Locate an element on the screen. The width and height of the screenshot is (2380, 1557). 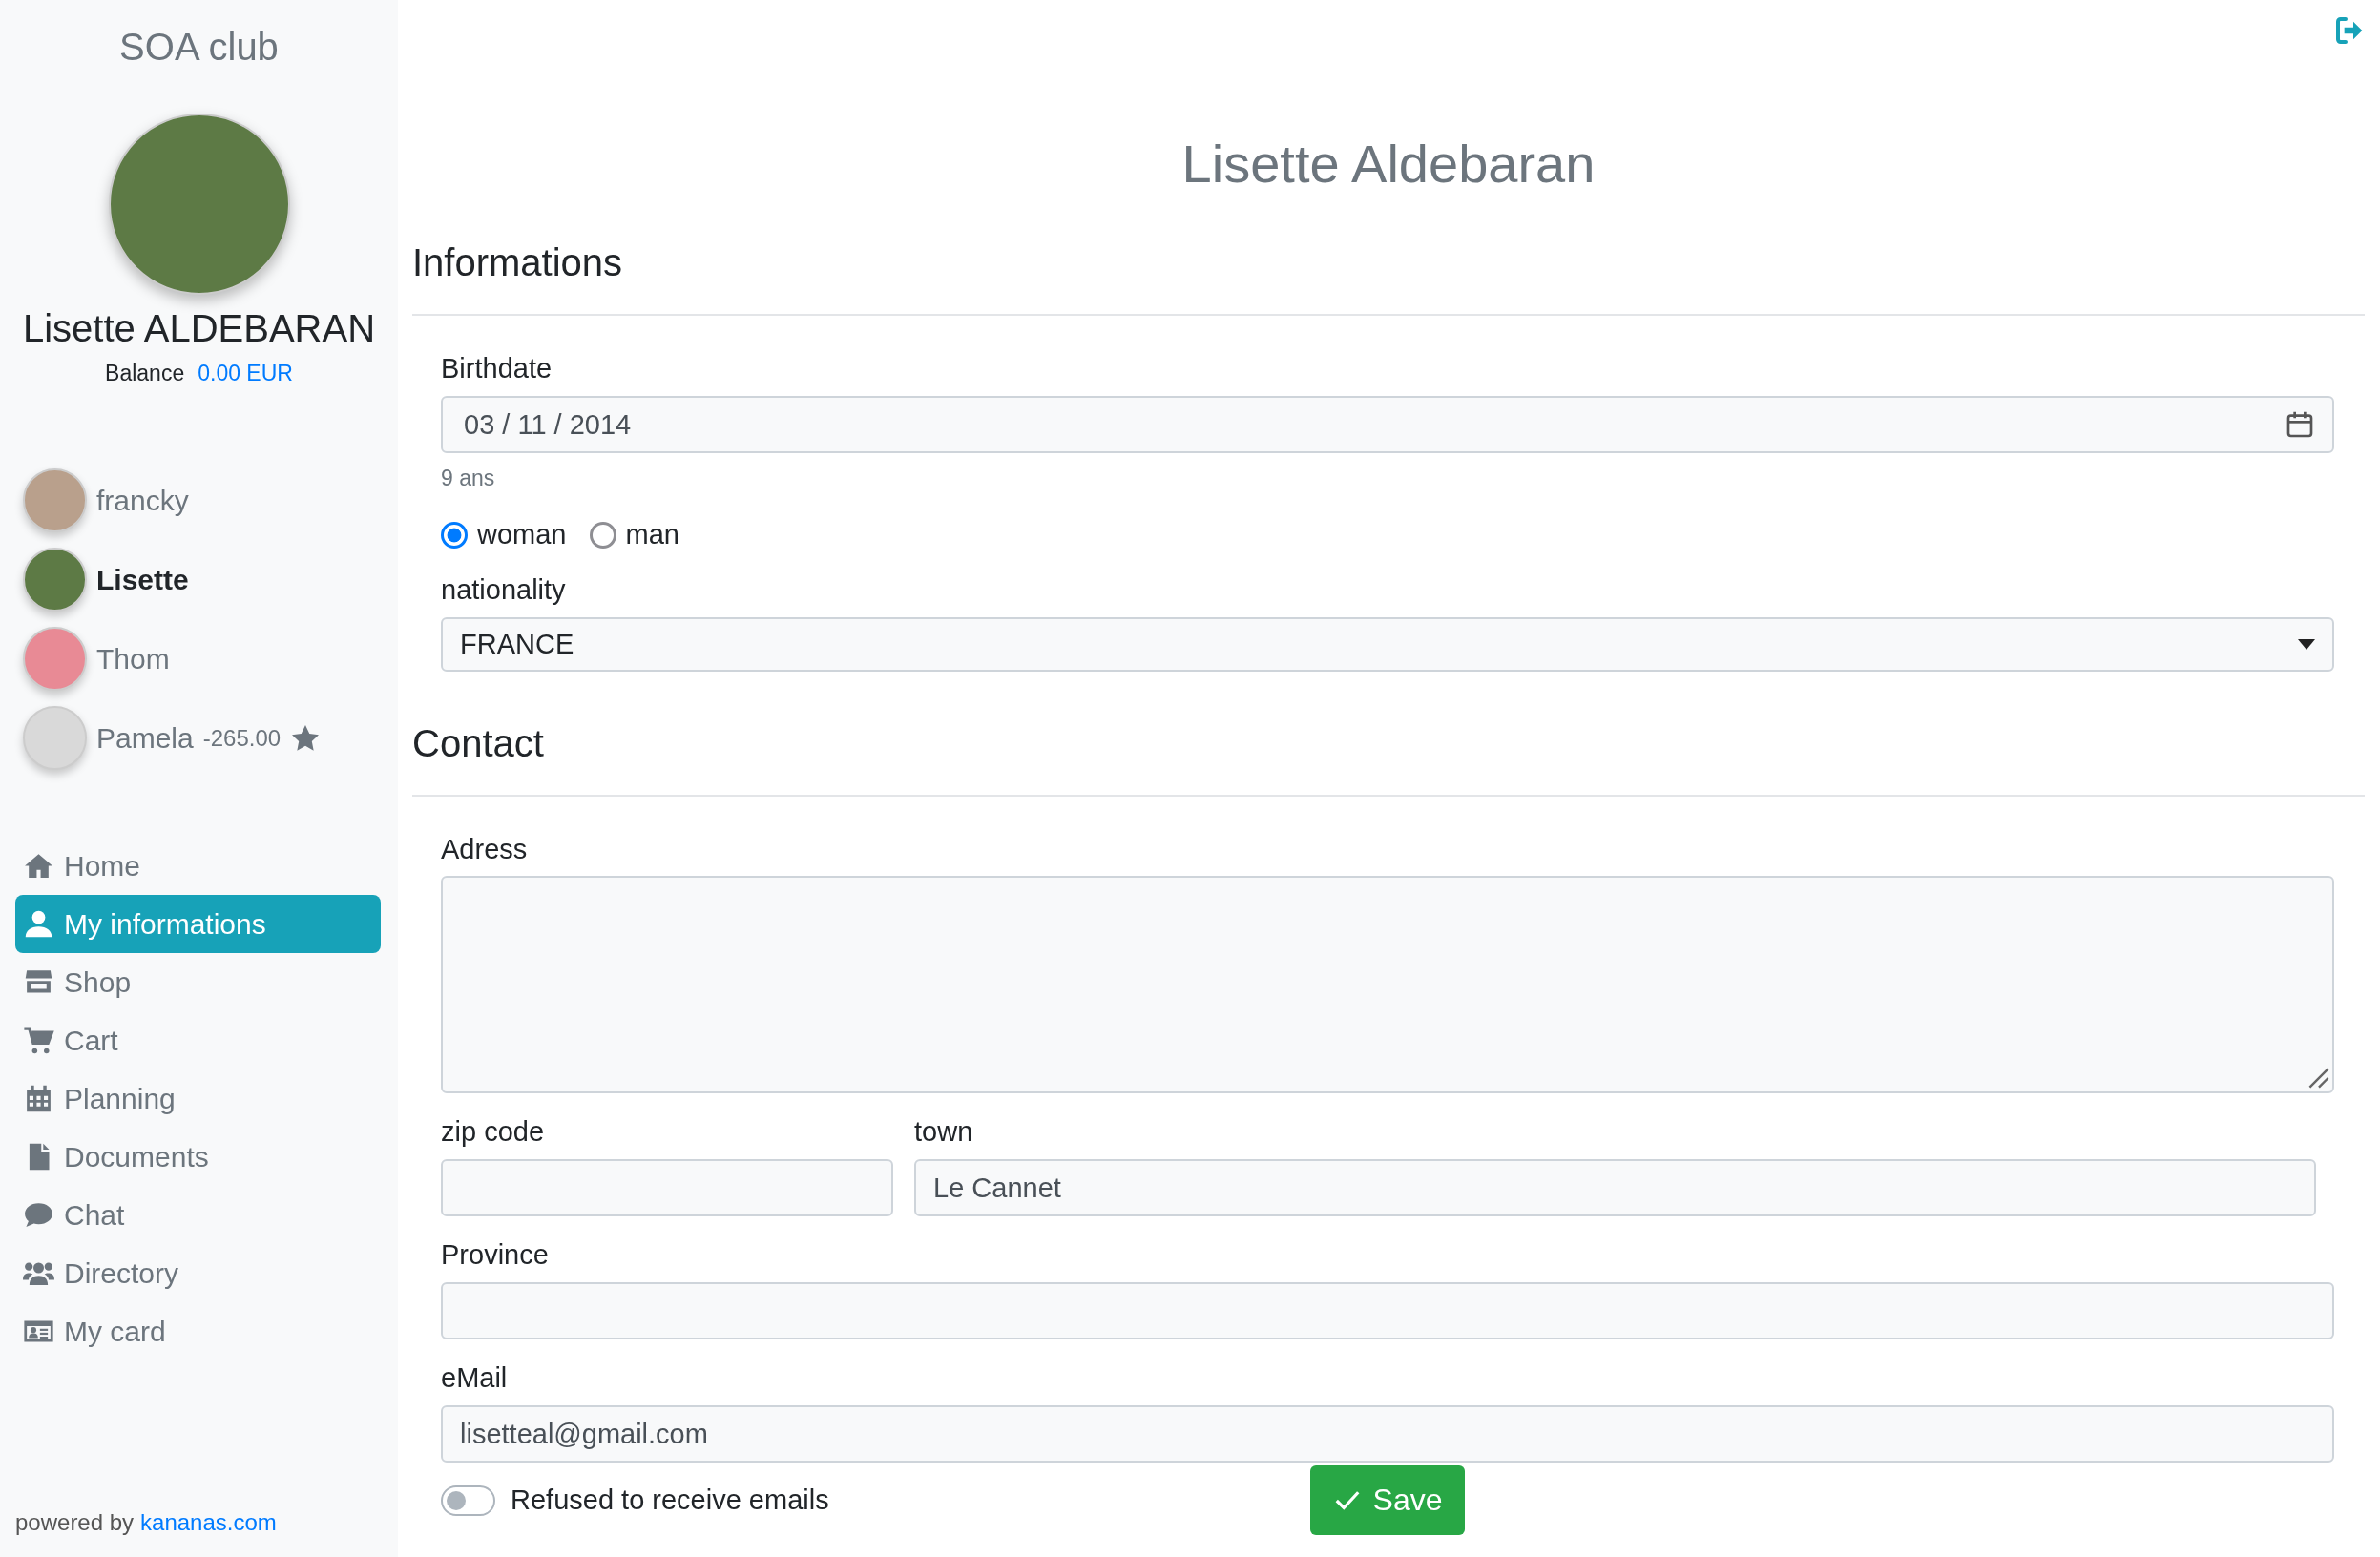
field-label: nationality is located at coordinates (504, 590).